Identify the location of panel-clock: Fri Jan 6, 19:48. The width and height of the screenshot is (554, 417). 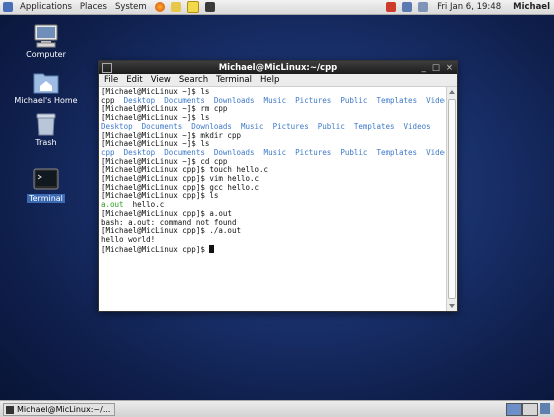
(469, 7).